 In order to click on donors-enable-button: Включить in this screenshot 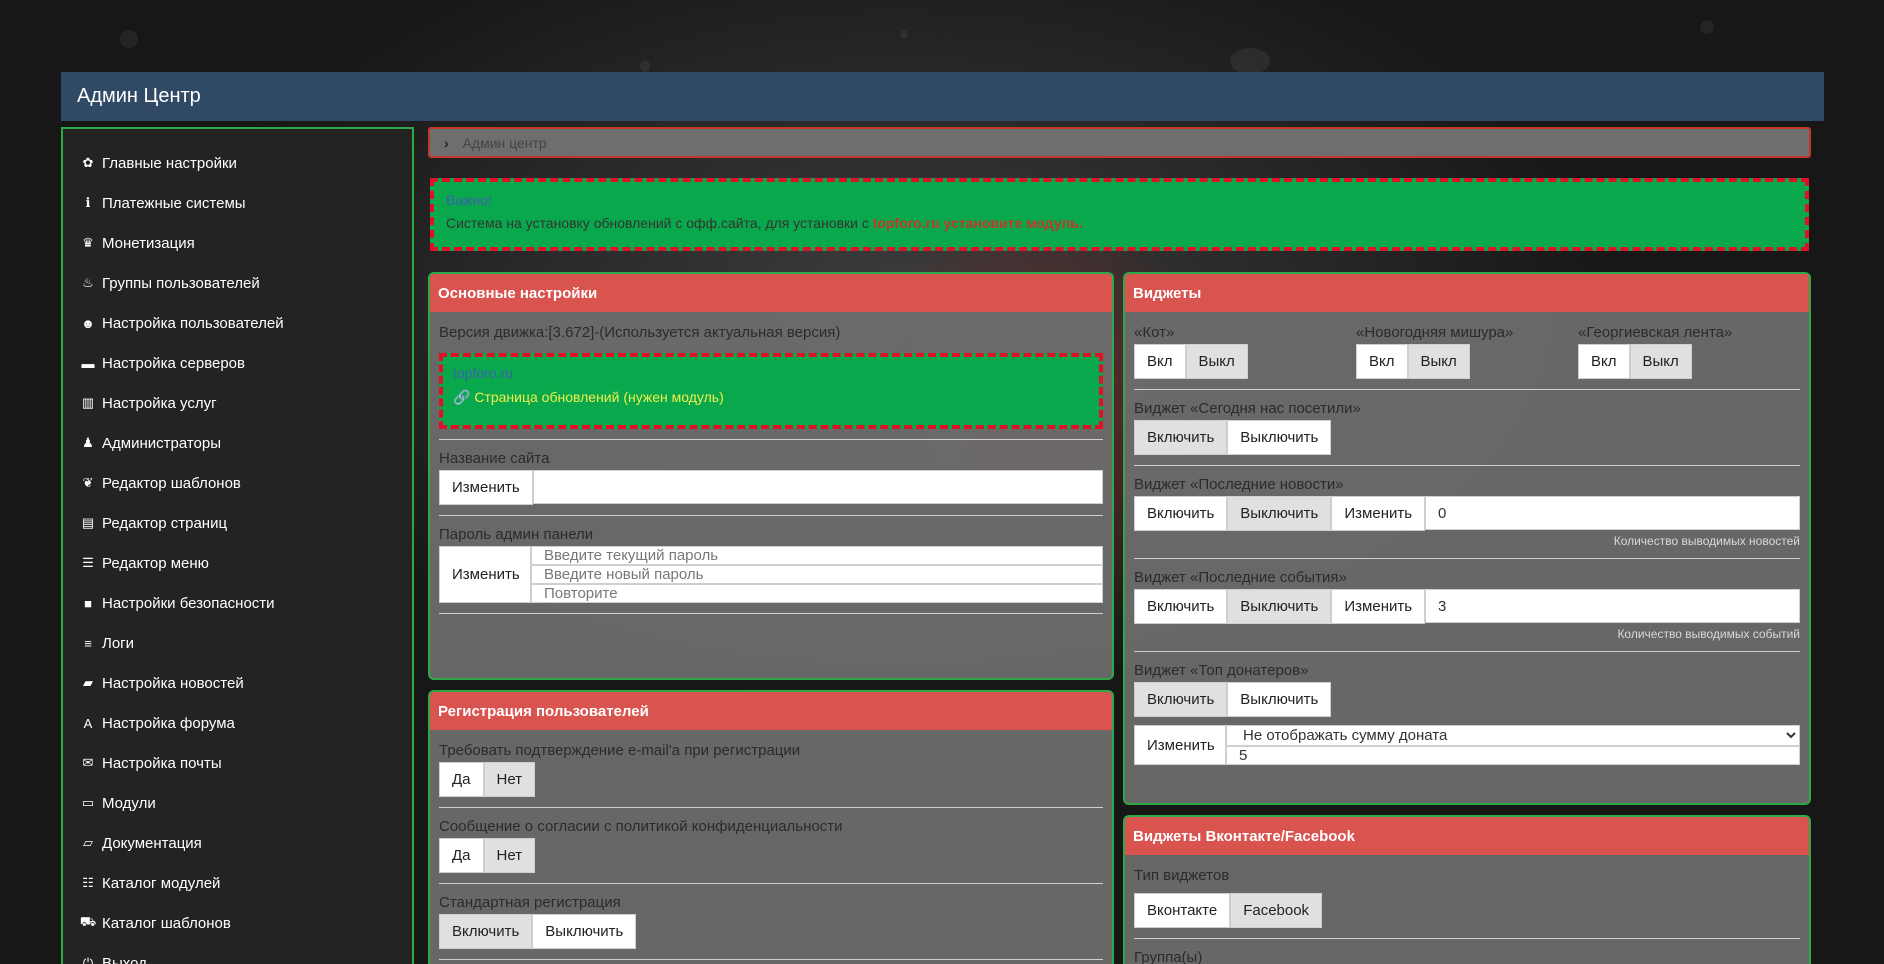, I will do `click(1181, 699)`.